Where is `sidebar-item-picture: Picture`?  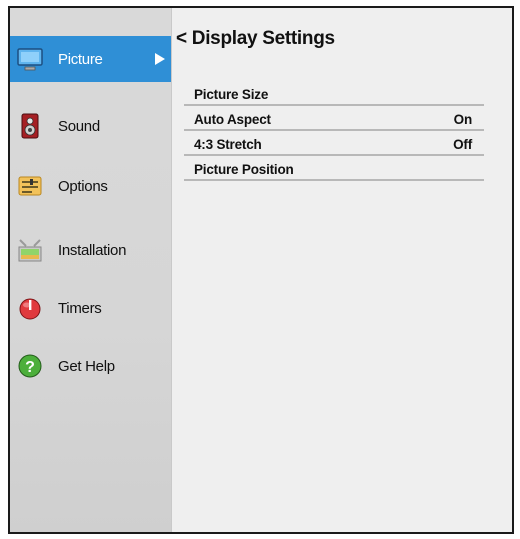 sidebar-item-picture: Picture is located at coordinates (90, 59).